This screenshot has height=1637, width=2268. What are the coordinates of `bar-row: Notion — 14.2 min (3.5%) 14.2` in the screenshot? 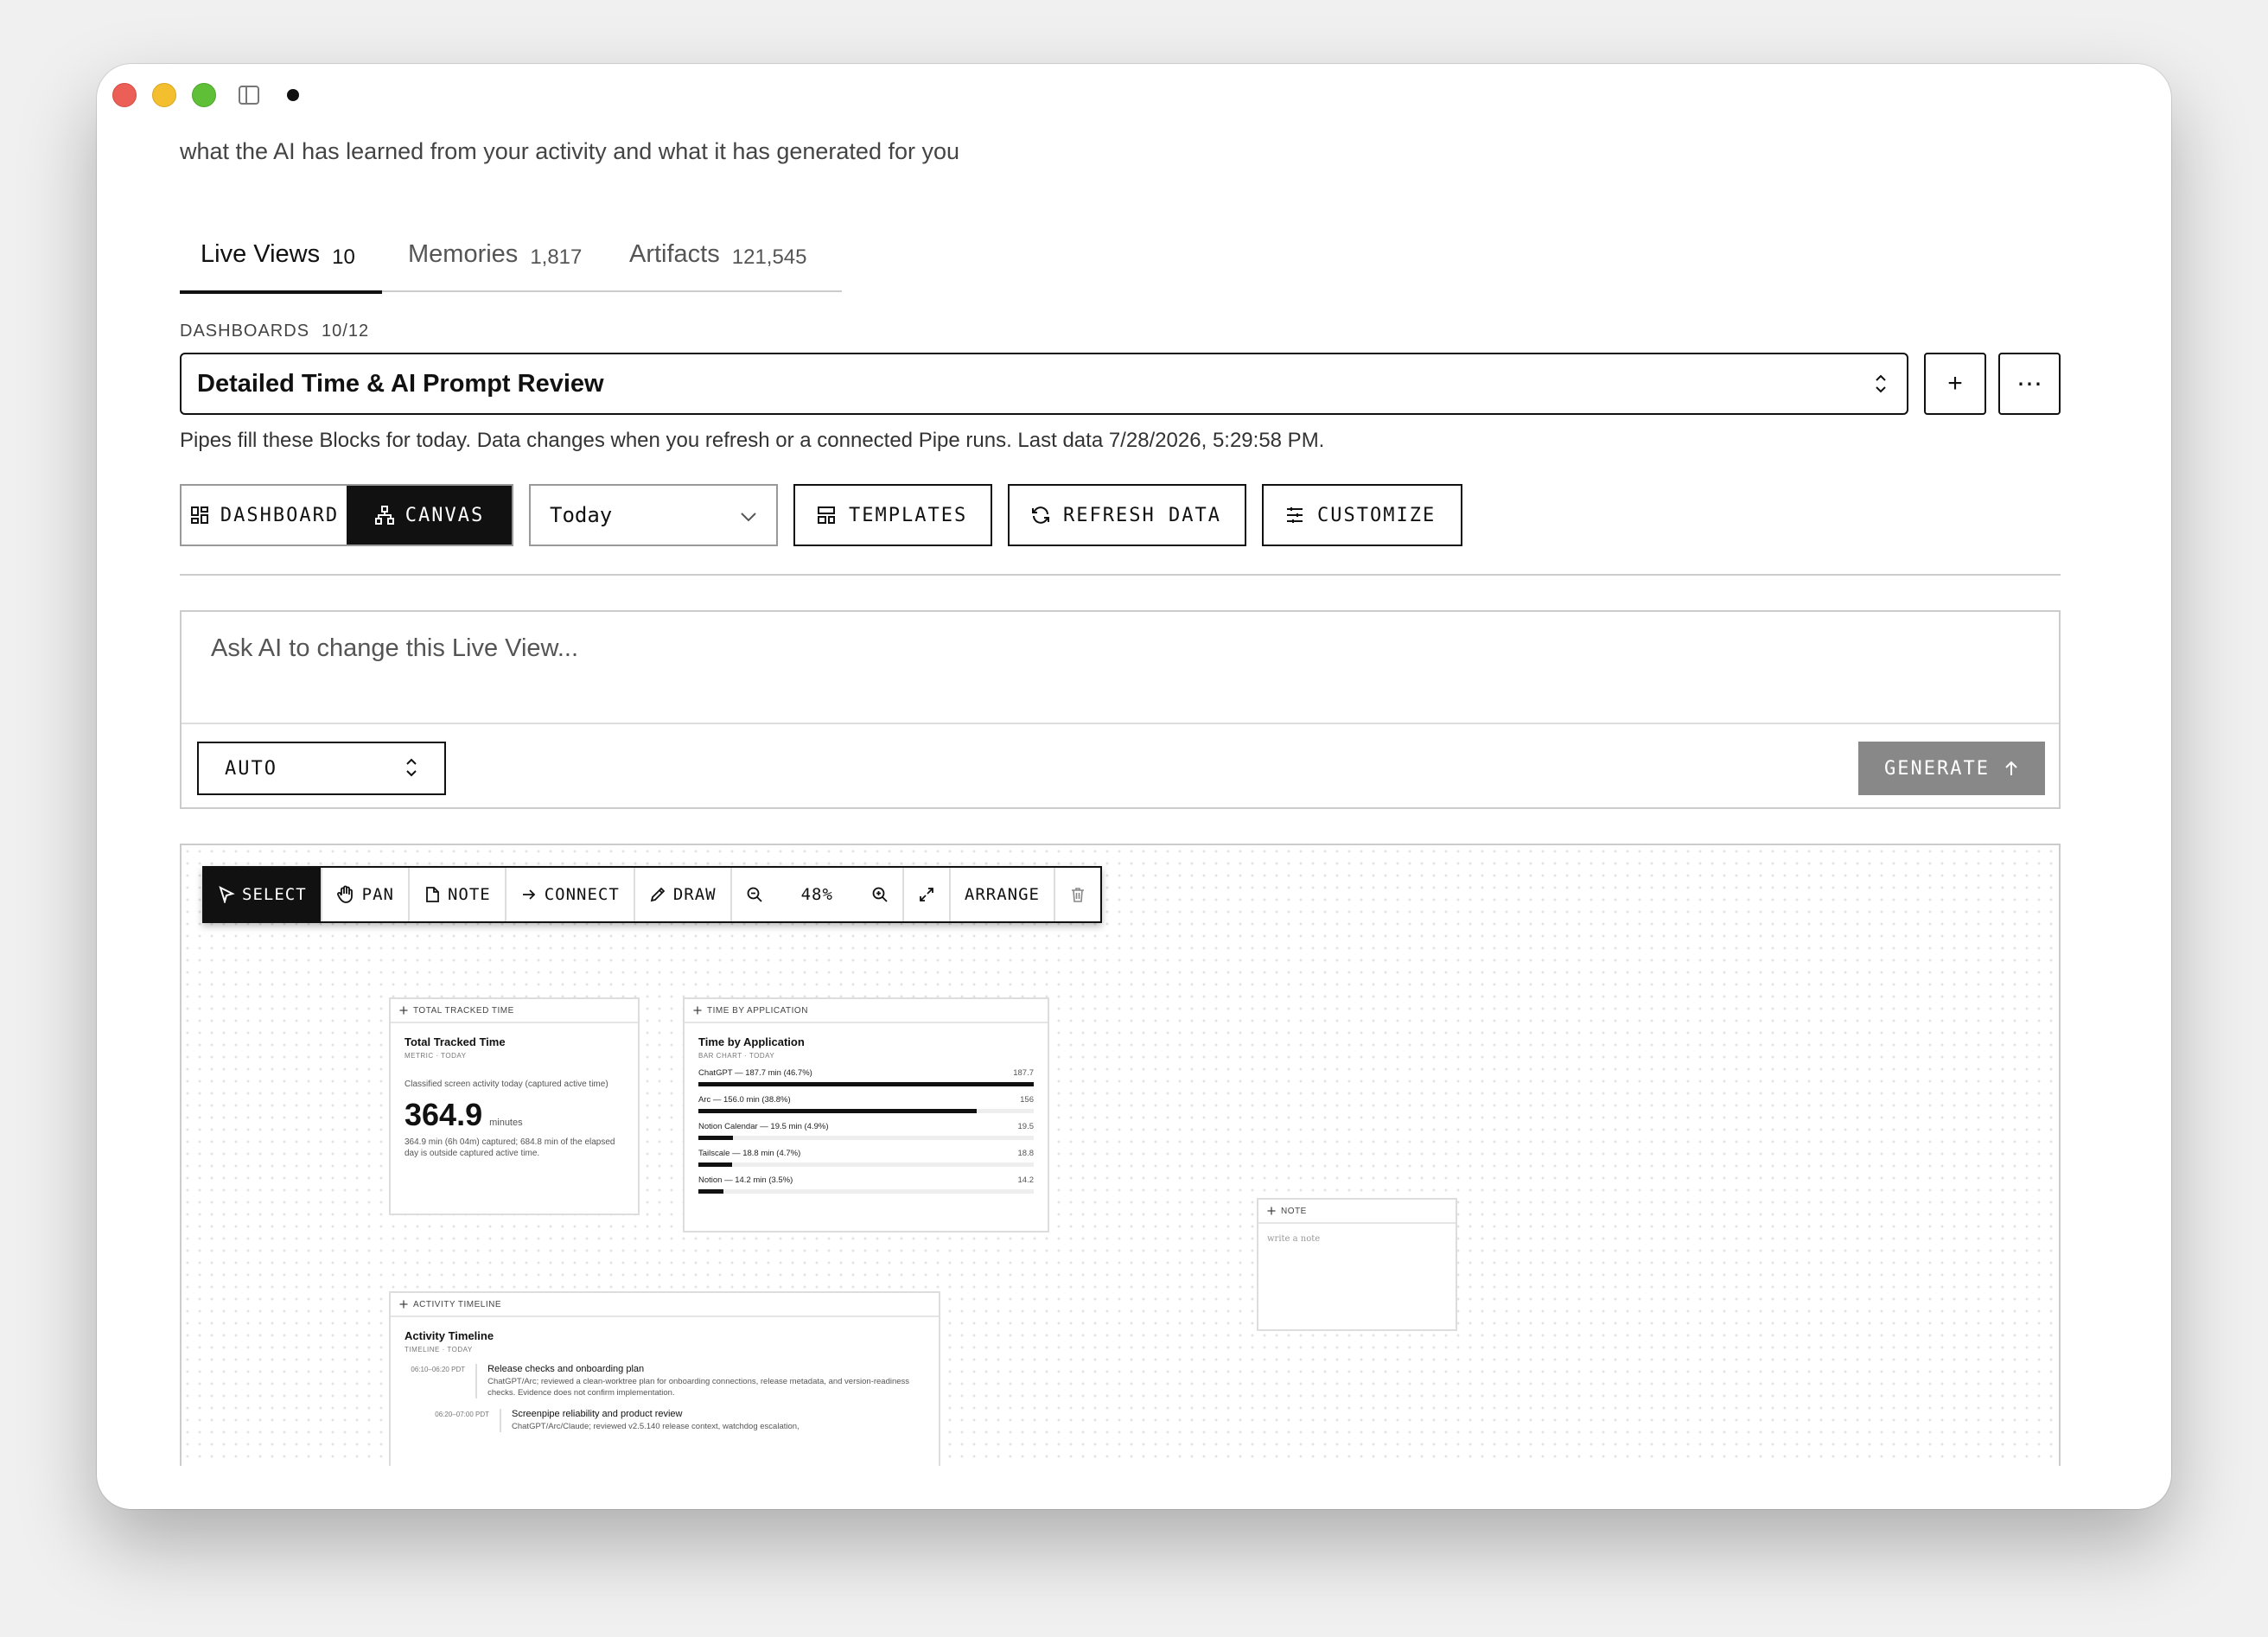 It's located at (866, 1184).